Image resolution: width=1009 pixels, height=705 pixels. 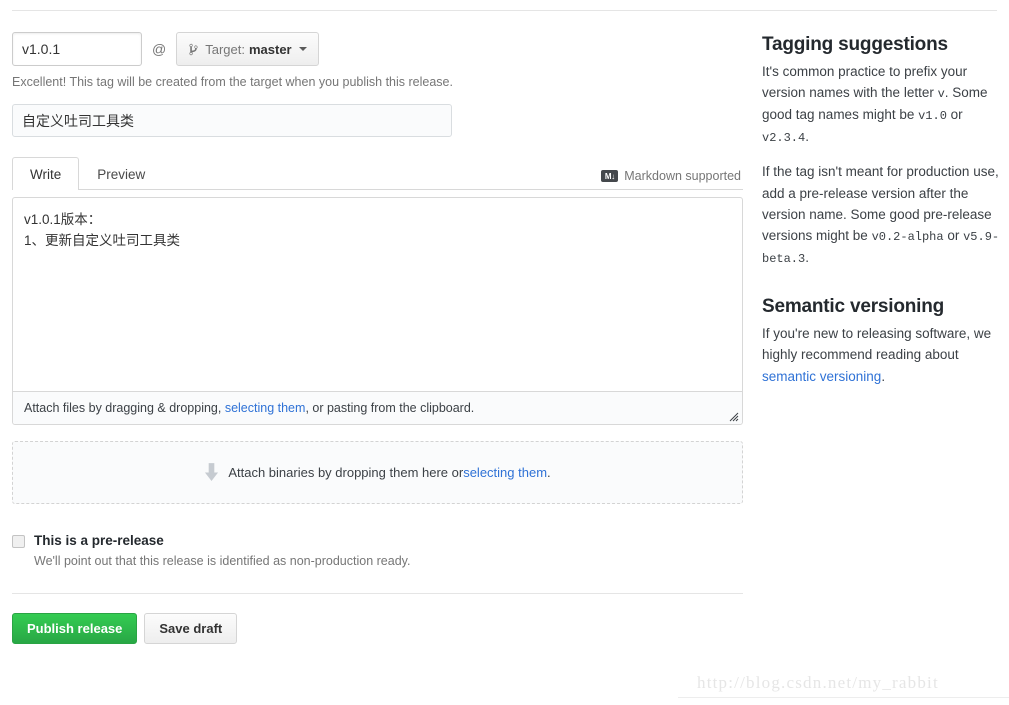 I want to click on tagging-p2-b: or, so click(x=953, y=236).